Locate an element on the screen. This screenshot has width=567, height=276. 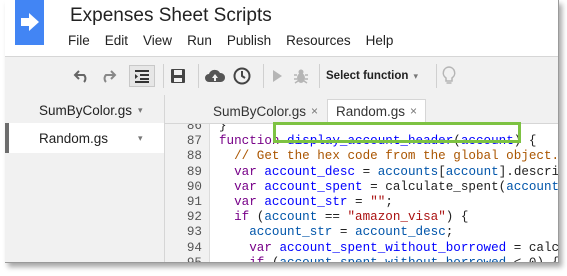
code-text: account_str = account_desc; is located at coordinates (336, 232).